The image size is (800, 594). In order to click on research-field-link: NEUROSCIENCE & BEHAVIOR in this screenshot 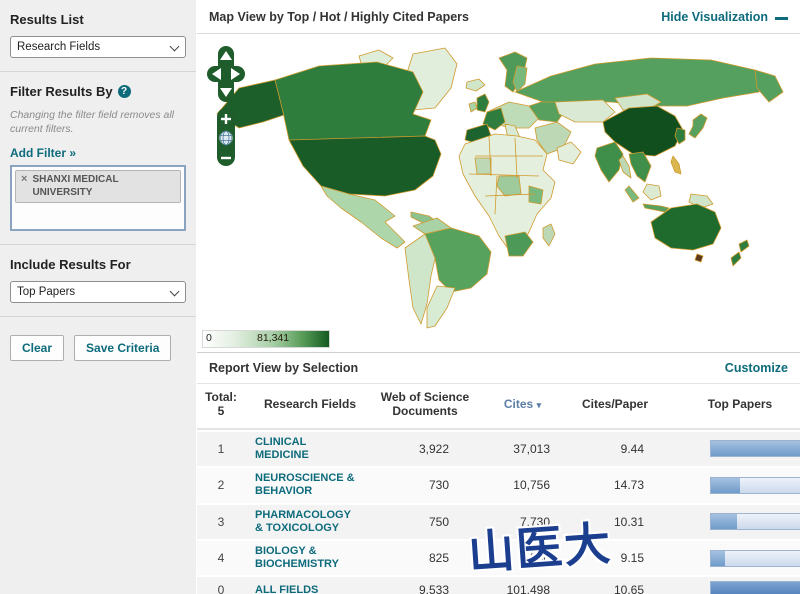, I will do `click(307, 485)`.